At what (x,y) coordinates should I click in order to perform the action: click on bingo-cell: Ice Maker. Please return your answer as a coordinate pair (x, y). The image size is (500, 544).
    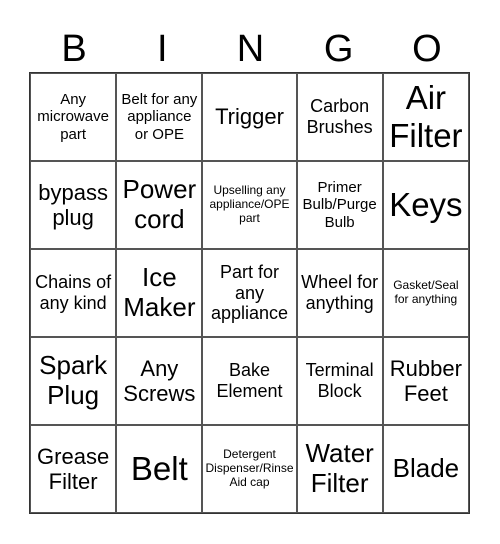
    Looking at the image, I should click on (159, 293).